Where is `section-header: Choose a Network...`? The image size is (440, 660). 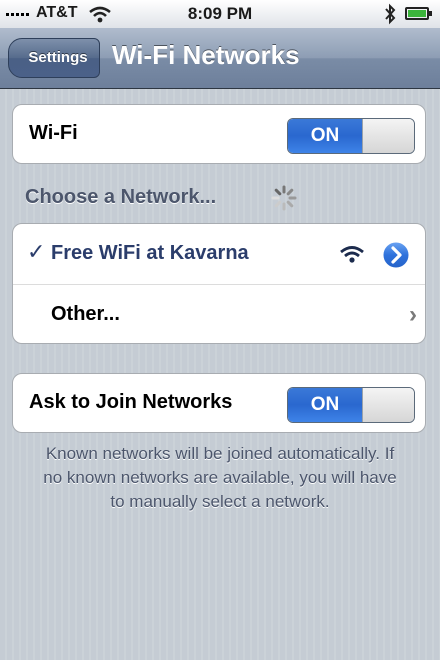 section-header: Choose a Network... is located at coordinates (121, 197).